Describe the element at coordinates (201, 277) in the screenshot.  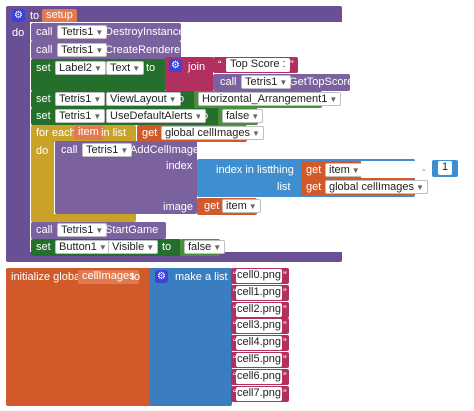
I see `make-a-list-label: make a list` at that location.